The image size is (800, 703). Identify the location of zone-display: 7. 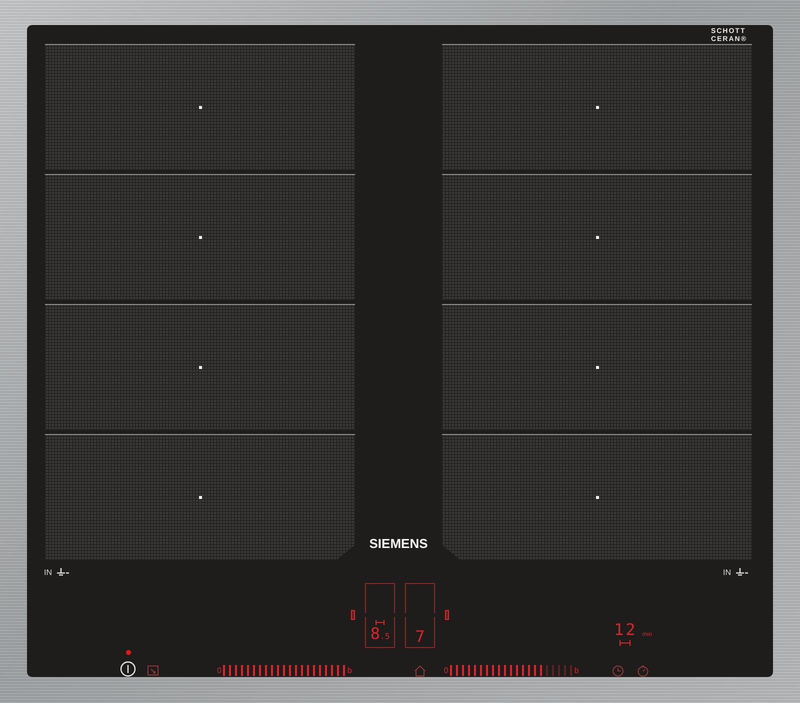
(420, 632).